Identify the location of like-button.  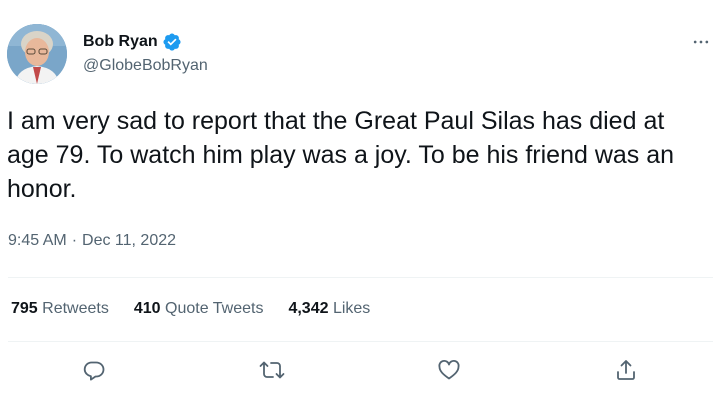
(449, 372).